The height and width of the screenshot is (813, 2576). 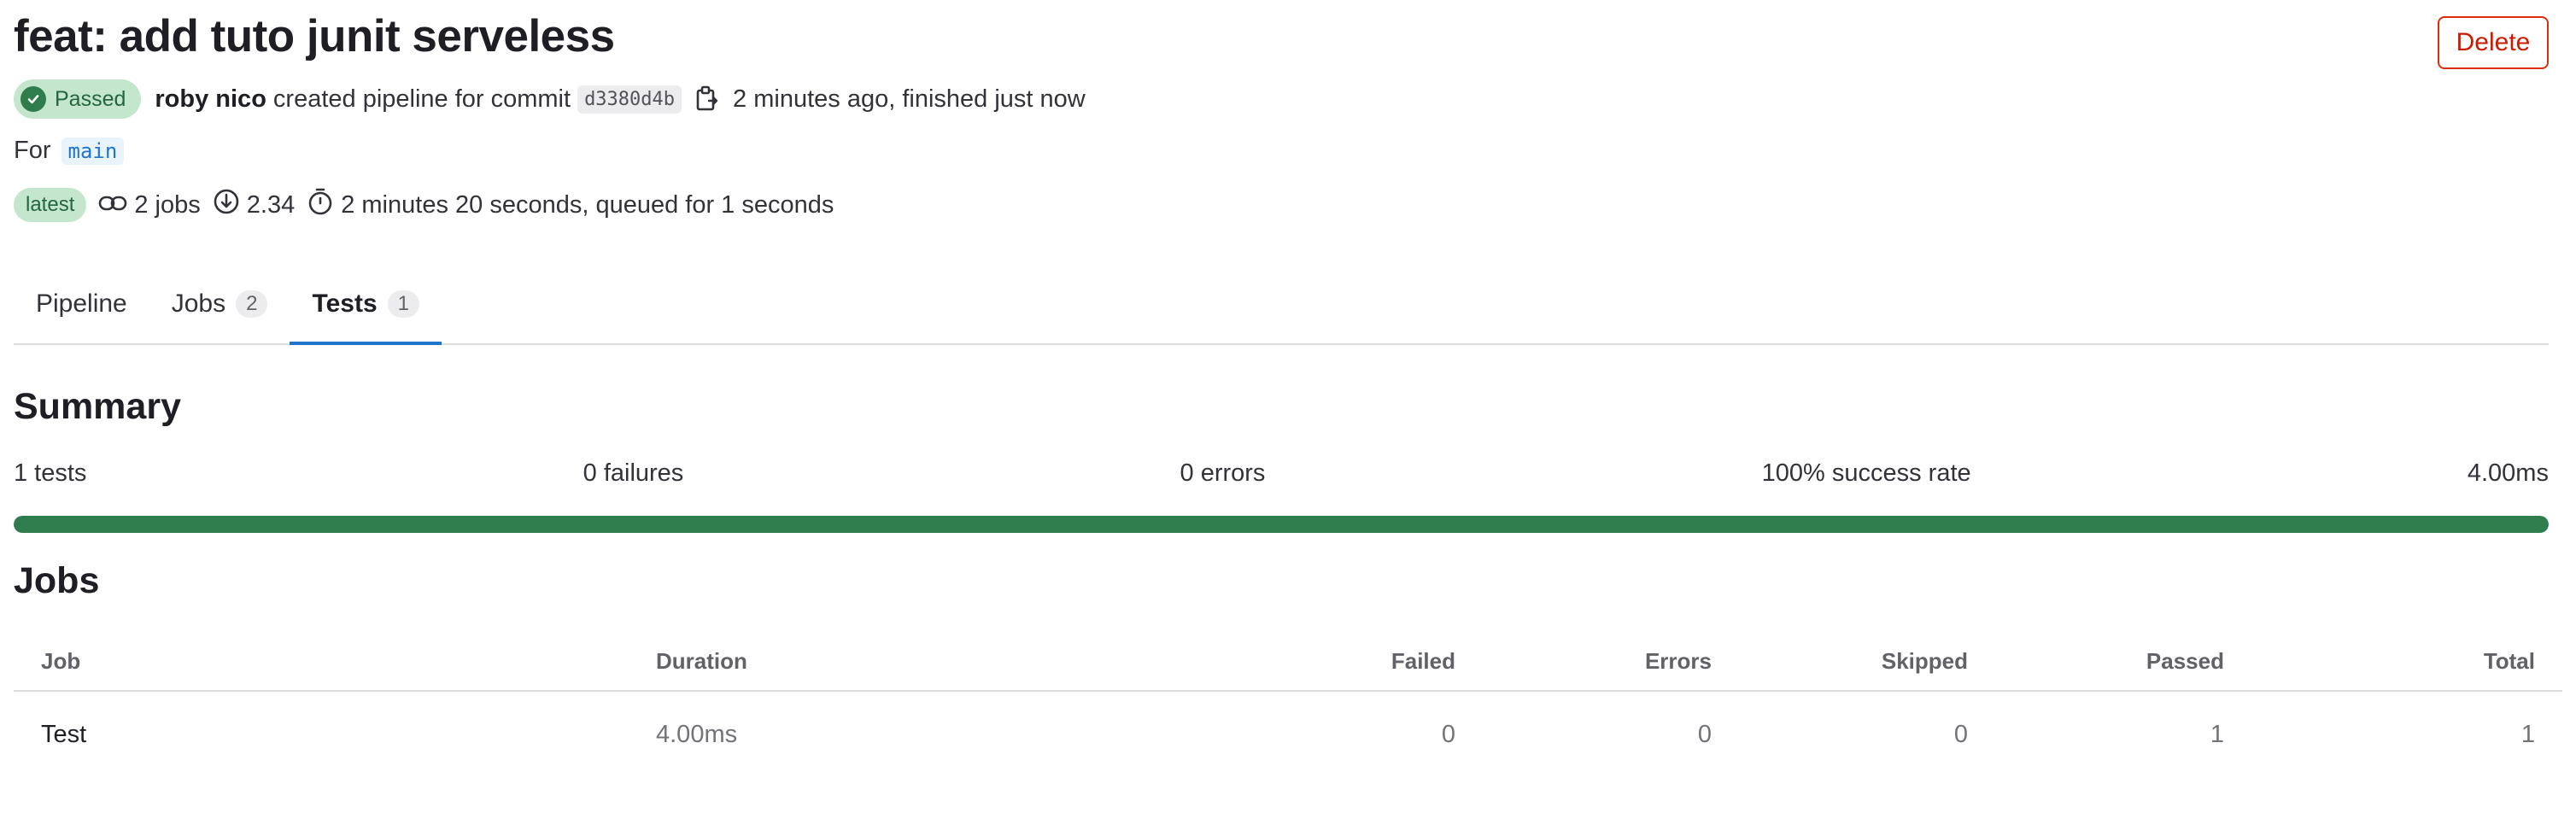 I want to click on compute-value: 2.34, so click(x=271, y=204).